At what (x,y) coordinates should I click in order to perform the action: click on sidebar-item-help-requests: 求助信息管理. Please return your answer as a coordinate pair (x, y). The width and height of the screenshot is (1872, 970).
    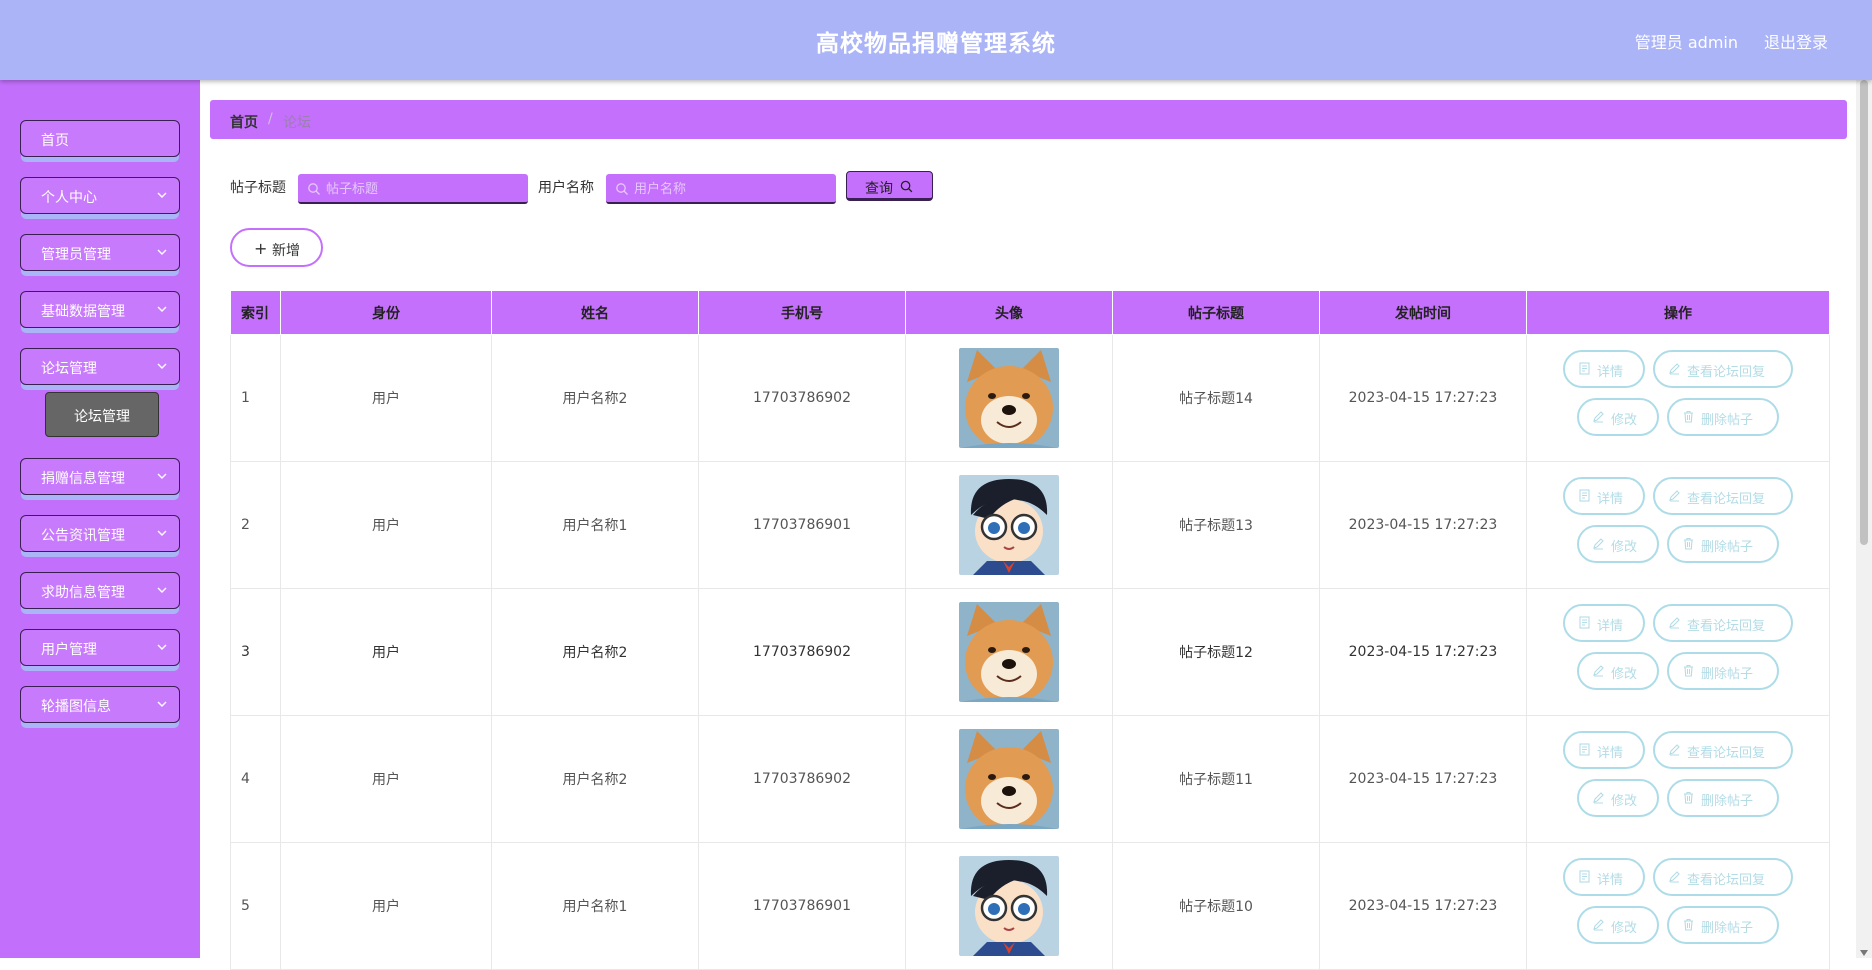
    Looking at the image, I should click on (100, 590).